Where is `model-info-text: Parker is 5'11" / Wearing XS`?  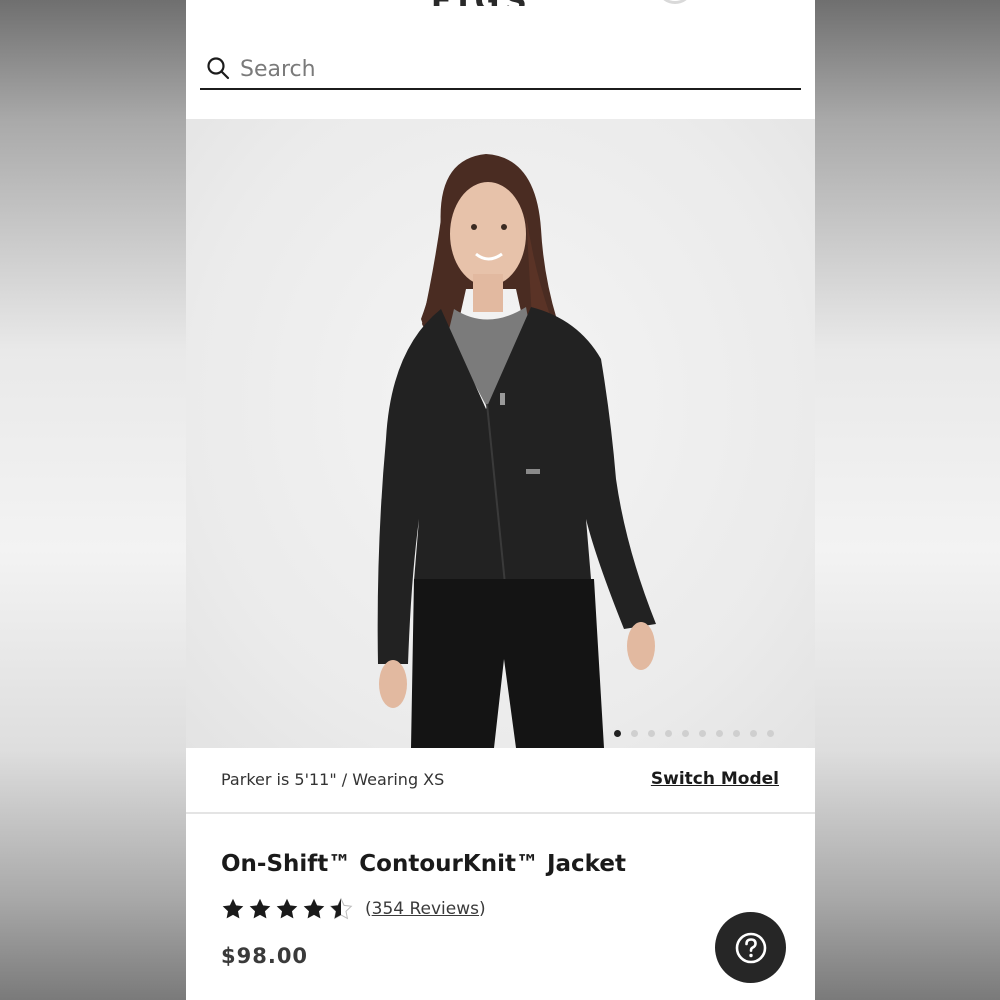
model-info-text: Parker is 5'11" / Wearing XS is located at coordinates (333, 779).